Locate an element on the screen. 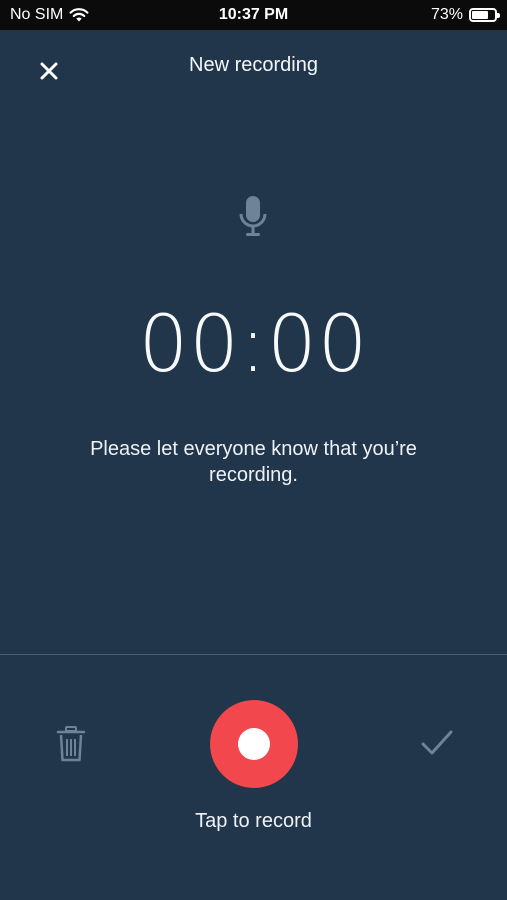 The image size is (507, 900). divider is located at coordinates (253, 654).